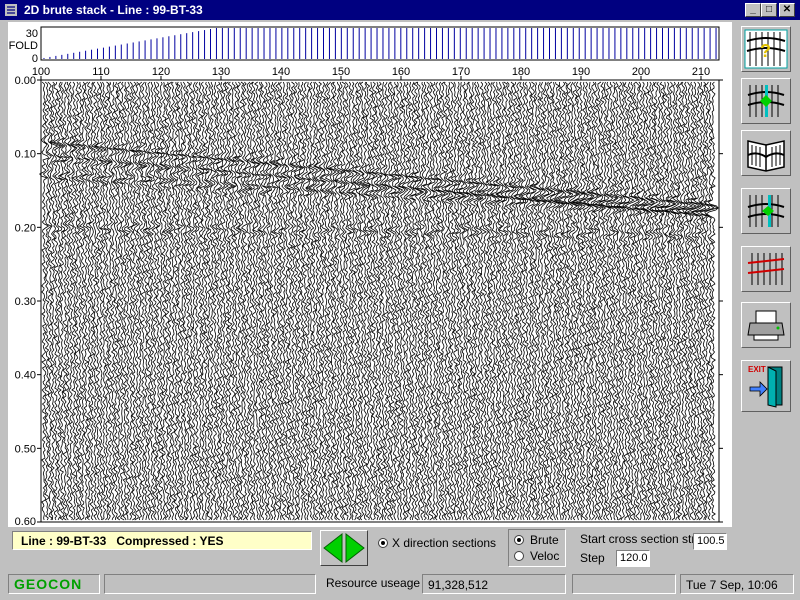 Image resolution: width=800 pixels, height=600 pixels. What do you see at coordinates (753, 10) in the screenshot?
I see `minimize-button: _` at bounding box center [753, 10].